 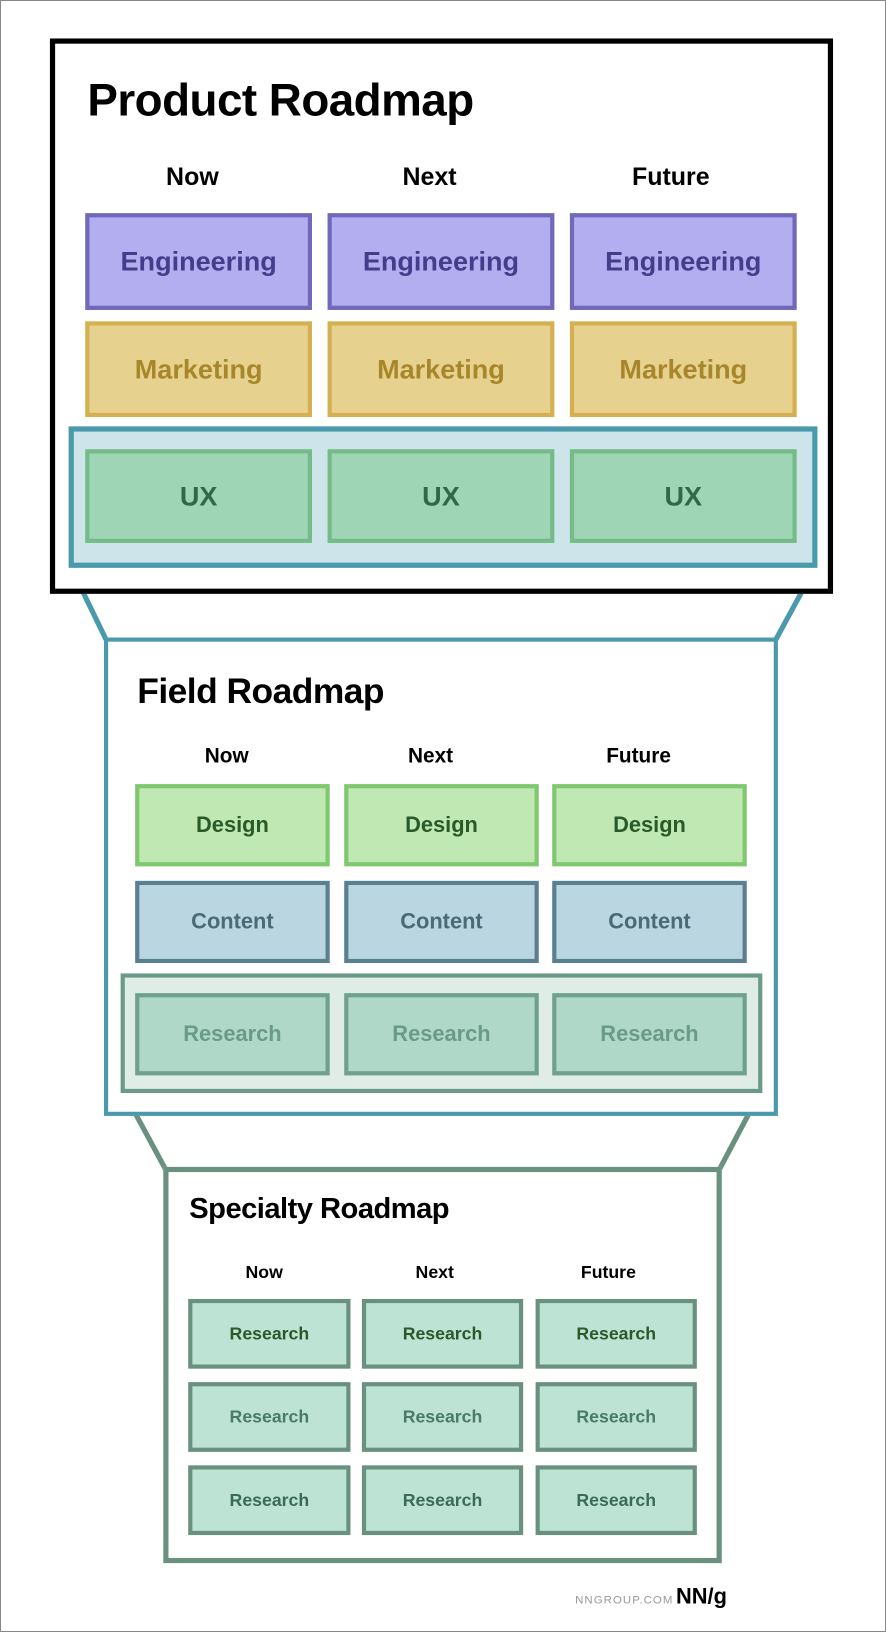 What do you see at coordinates (441, 922) in the screenshot?
I see `field-cell-content-next: Content` at bounding box center [441, 922].